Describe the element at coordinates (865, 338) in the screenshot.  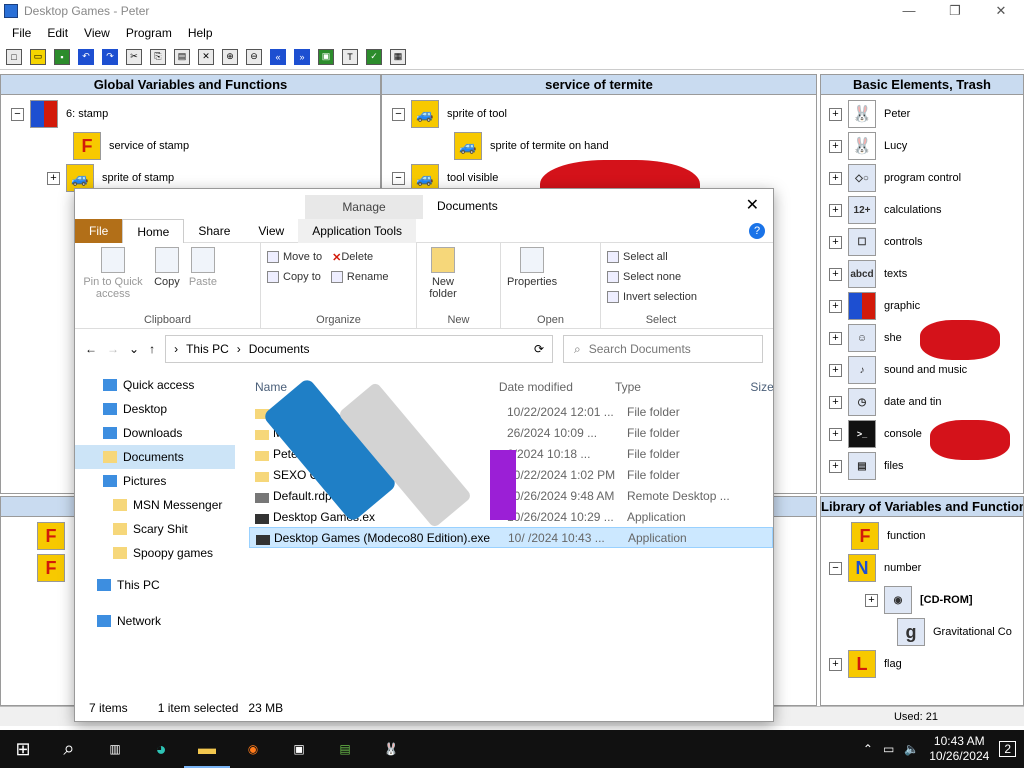
I see `tree-item: + ☺ she` at that location.